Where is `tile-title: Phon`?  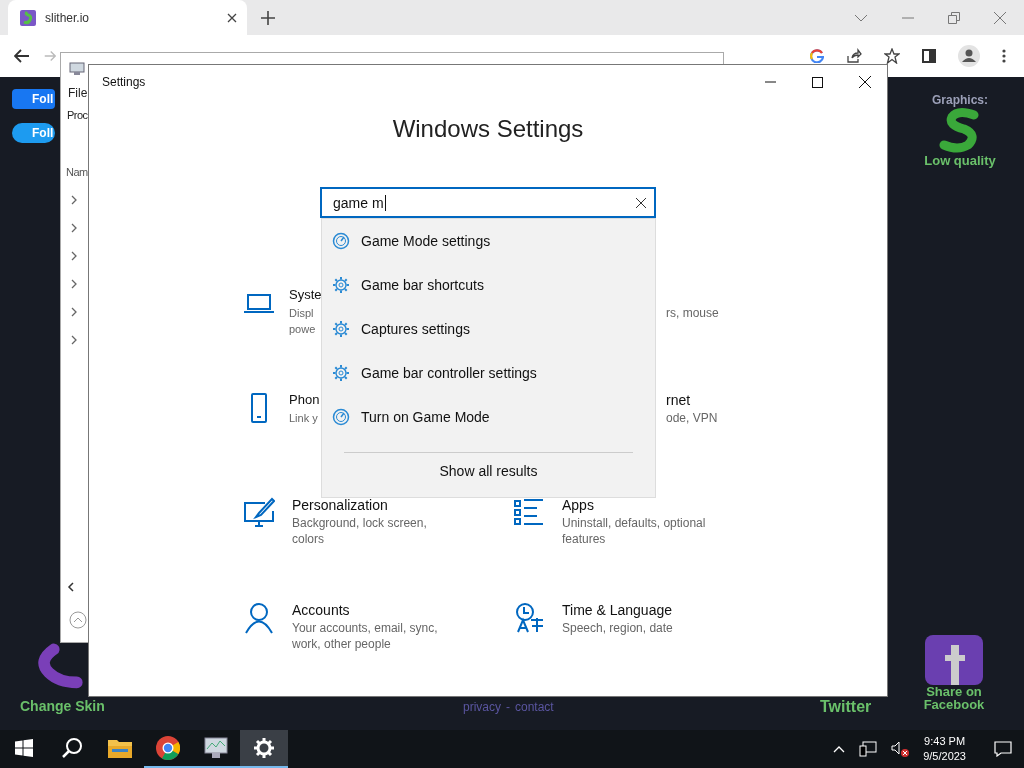 tile-title: Phon is located at coordinates (305, 400).